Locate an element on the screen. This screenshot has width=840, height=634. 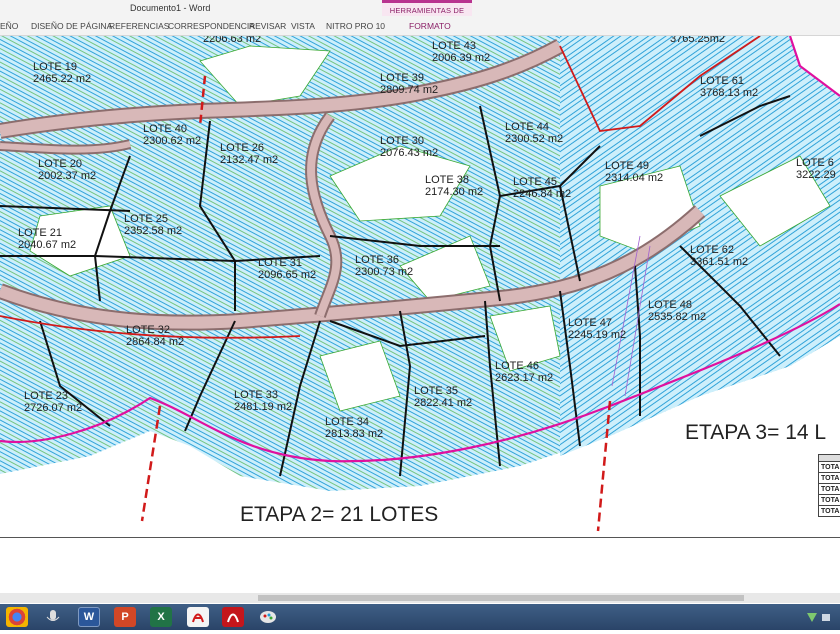
lot-label-49: LOTE 492314.04 m2 is located at coordinates (634, 172).